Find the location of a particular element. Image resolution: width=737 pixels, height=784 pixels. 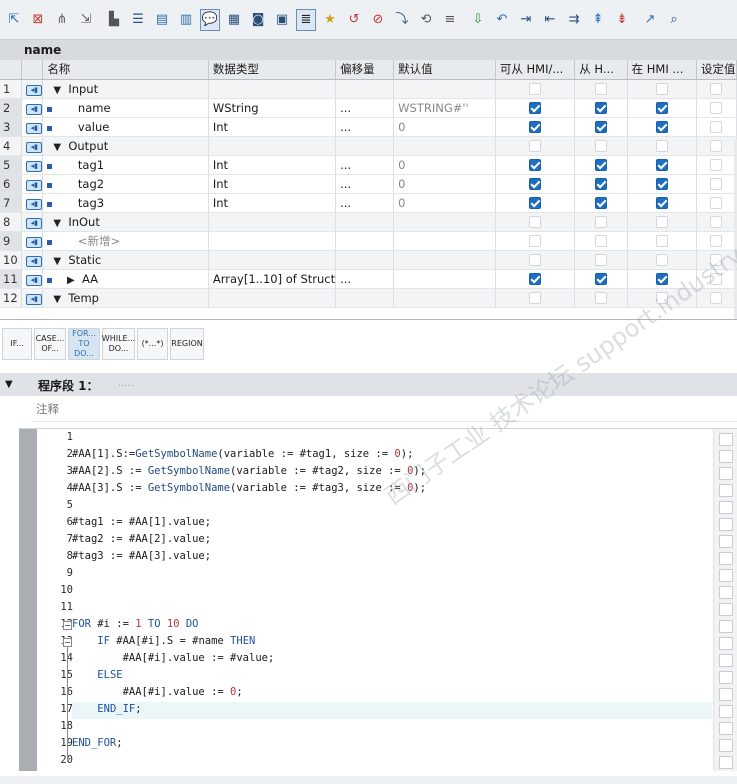

column-header-offset: 偏移量 is located at coordinates (365, 70).